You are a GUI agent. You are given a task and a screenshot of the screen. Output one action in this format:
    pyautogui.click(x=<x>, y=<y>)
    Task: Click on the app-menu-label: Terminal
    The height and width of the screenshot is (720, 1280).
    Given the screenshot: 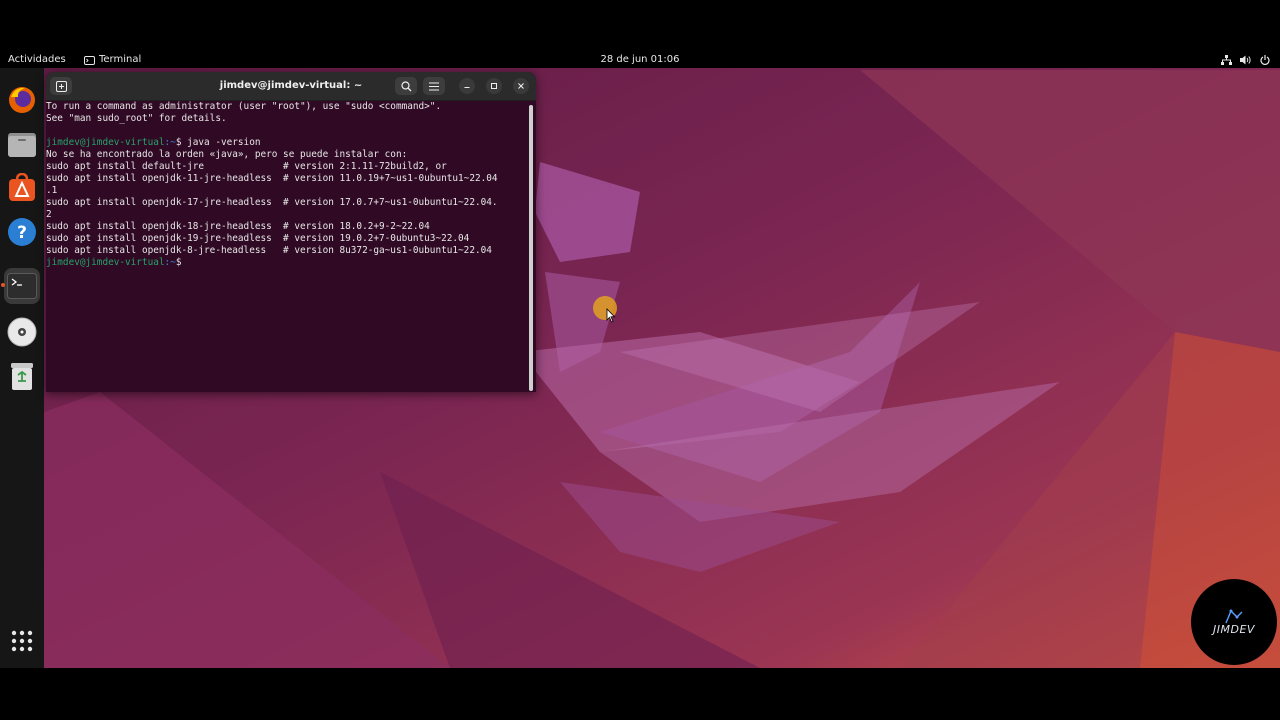 What is the action you would take?
    pyautogui.click(x=120, y=59)
    